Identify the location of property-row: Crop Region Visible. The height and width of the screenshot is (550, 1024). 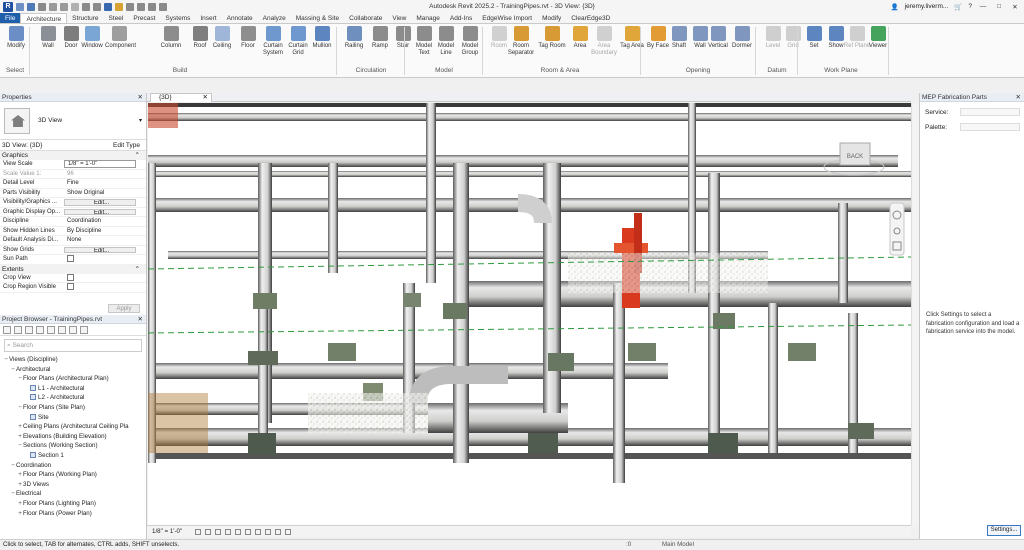
(73, 288).